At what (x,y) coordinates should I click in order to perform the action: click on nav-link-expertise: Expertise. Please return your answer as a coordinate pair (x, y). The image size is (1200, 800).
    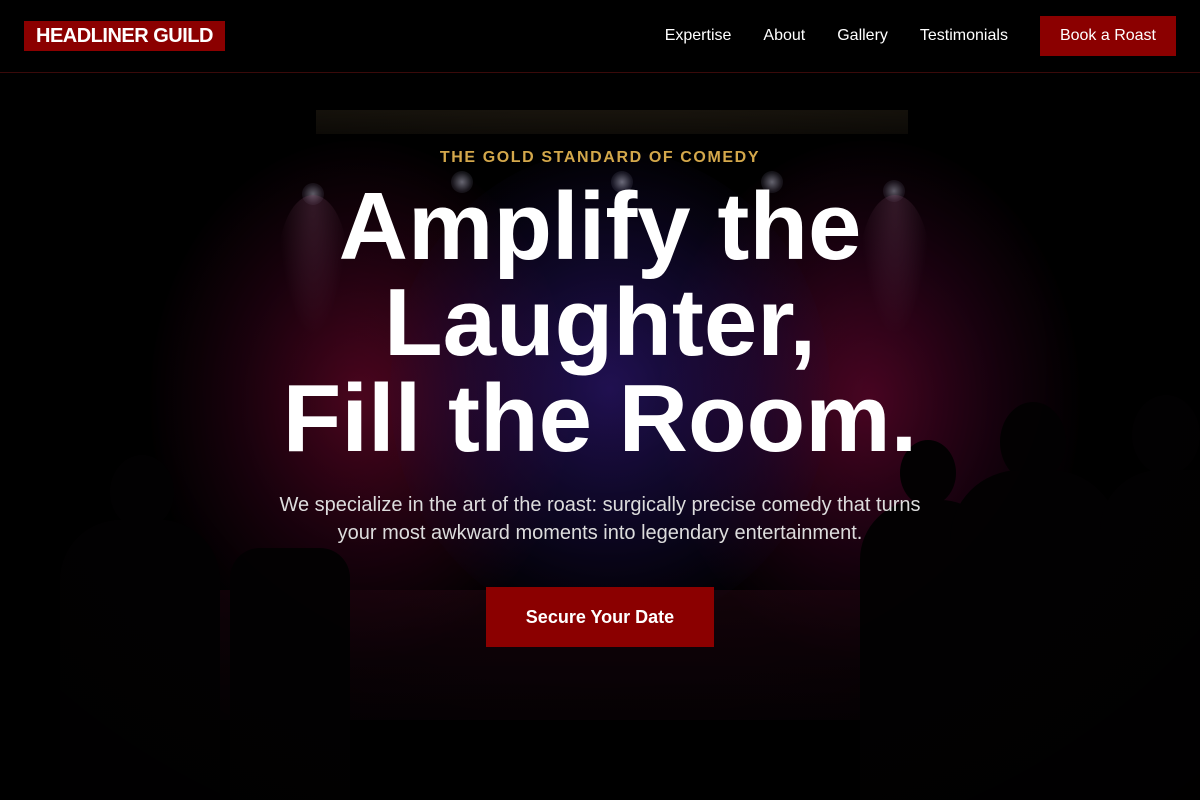
    Looking at the image, I should click on (698, 36).